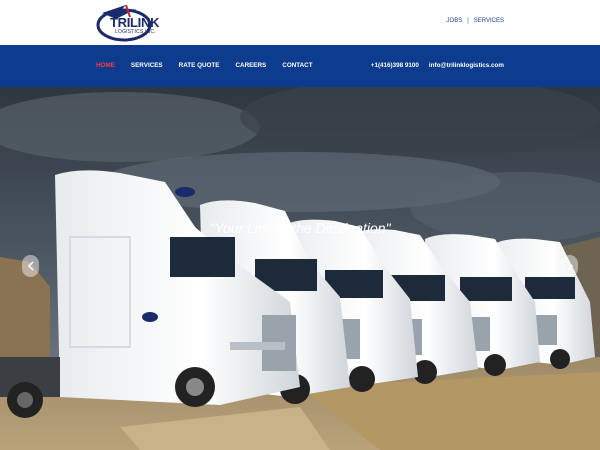 The height and width of the screenshot is (450, 600). I want to click on slider-prev-button, so click(30, 266).